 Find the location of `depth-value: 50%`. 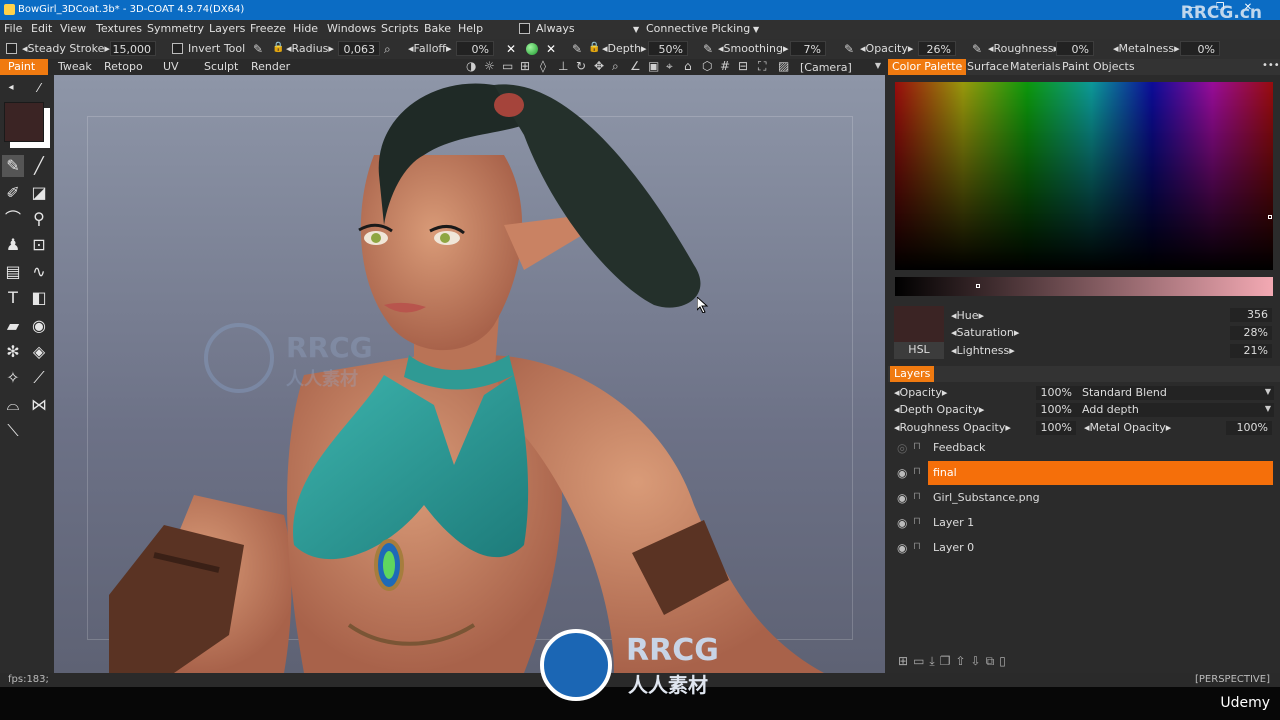

depth-value: 50% is located at coordinates (668, 48).